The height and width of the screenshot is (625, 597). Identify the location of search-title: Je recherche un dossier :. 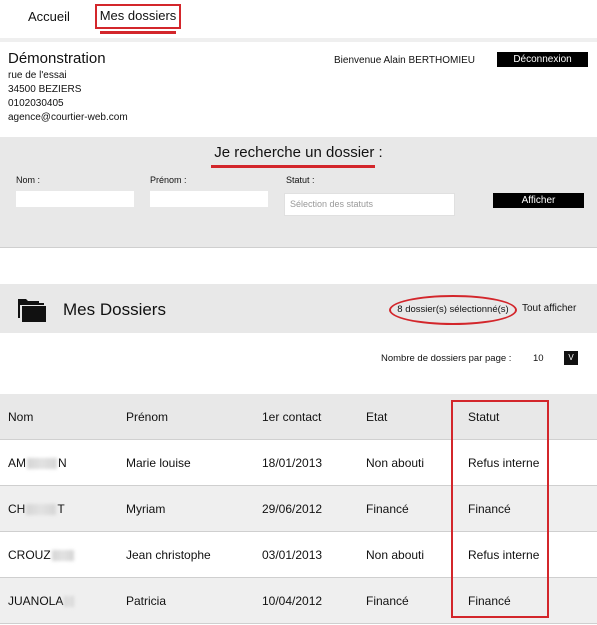
(298, 152).